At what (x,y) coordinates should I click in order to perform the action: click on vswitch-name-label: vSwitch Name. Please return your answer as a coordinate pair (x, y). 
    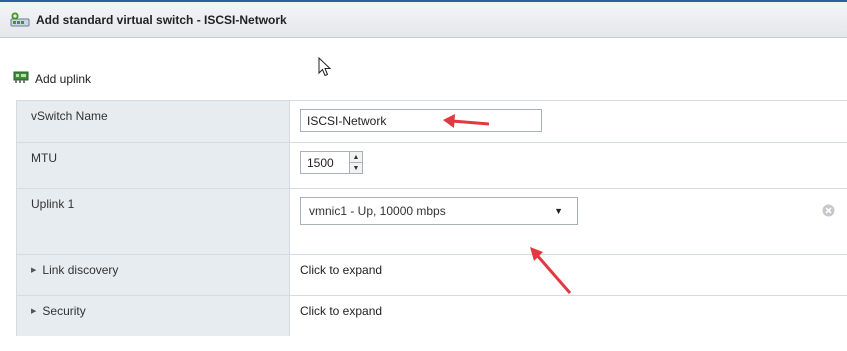
    Looking at the image, I should click on (153, 121).